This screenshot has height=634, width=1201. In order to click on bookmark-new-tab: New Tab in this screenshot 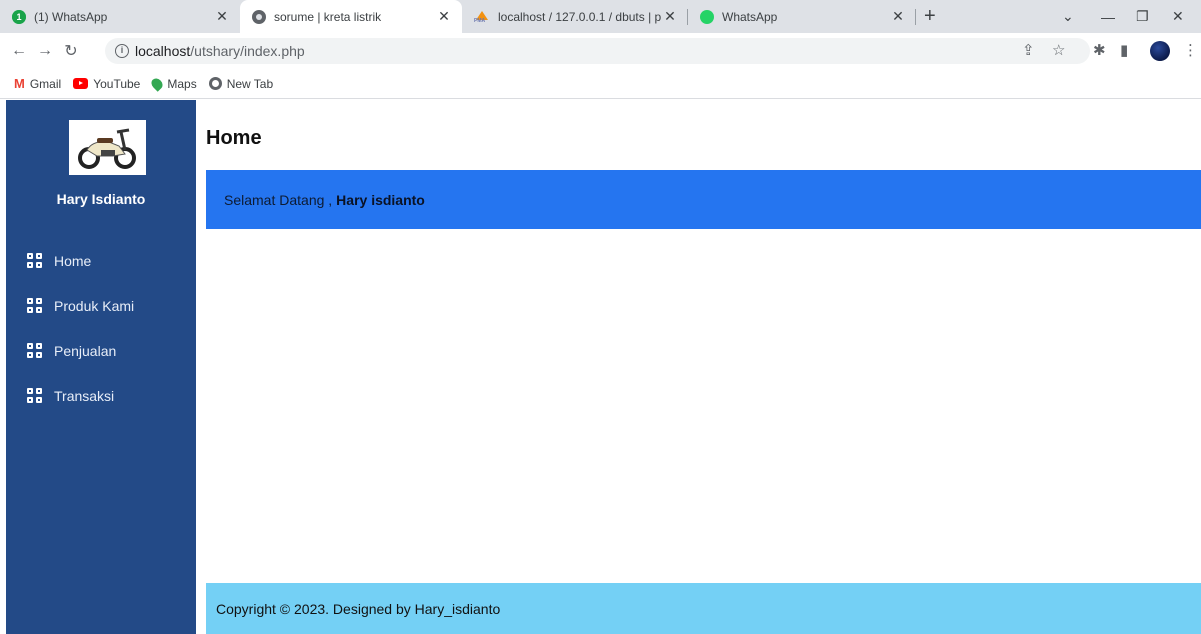, I will do `click(241, 83)`.